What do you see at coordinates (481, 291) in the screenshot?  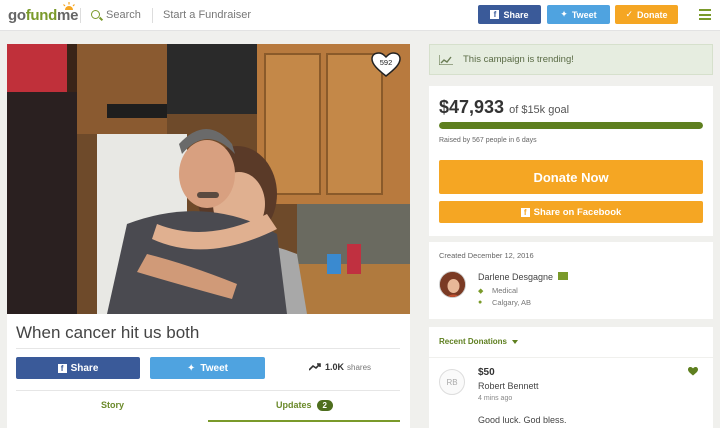 I see `tag-icon: ◆` at bounding box center [481, 291].